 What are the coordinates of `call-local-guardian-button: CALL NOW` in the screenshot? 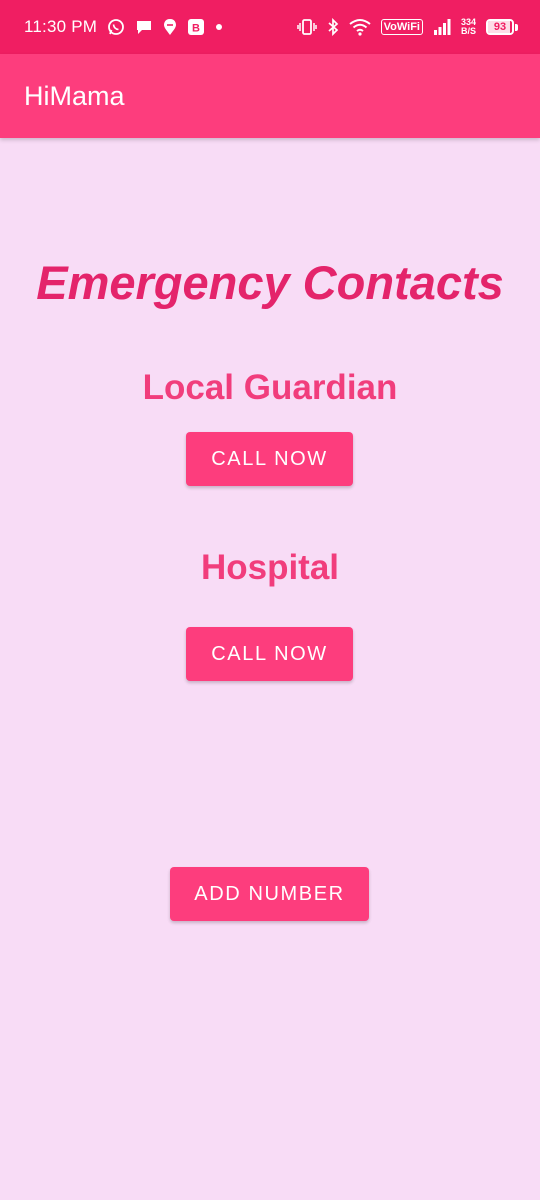 It's located at (269, 459).